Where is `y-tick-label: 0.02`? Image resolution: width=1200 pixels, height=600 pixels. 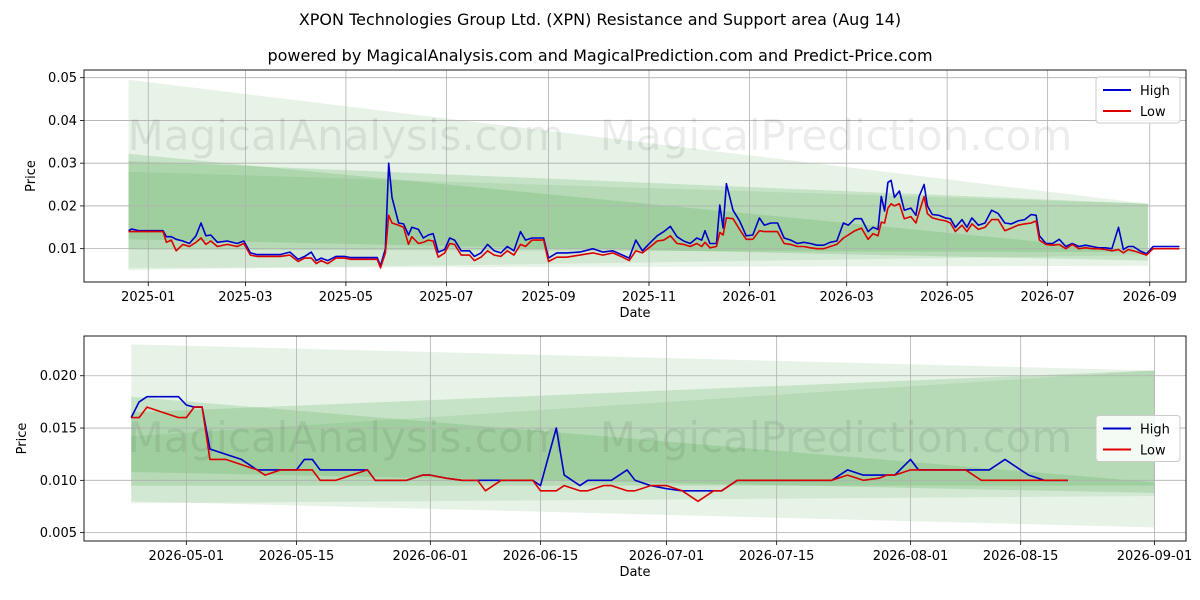
y-tick-label: 0.02 is located at coordinates (62, 206).